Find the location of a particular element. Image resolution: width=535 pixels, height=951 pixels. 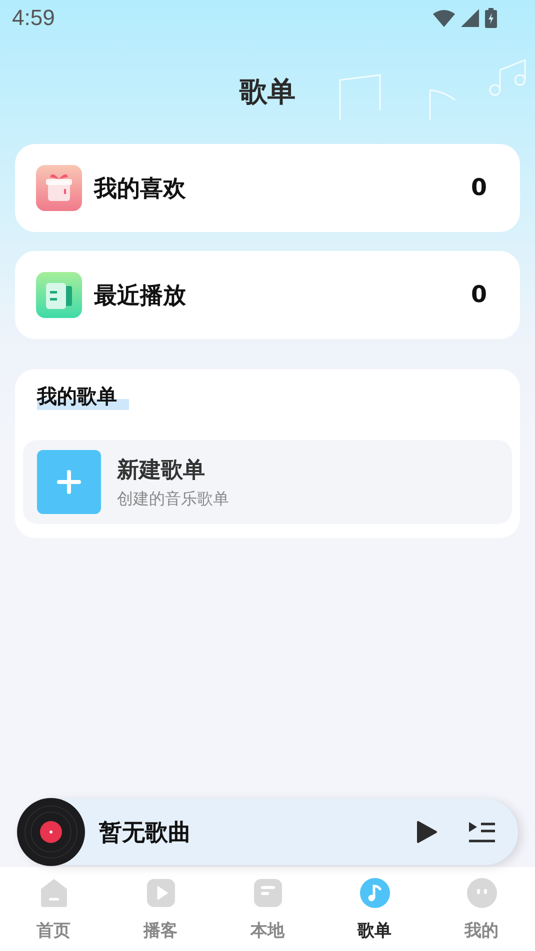

music-note-icon is located at coordinates (374, 893).